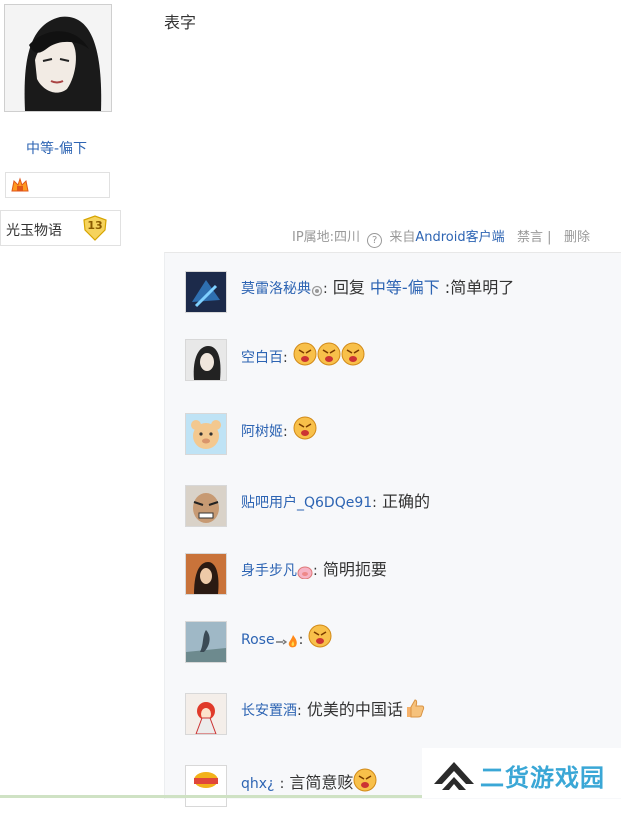 The image size is (621, 813). What do you see at coordinates (400, 437) in the screenshot?
I see `comment-item: 阿树姬:` at bounding box center [400, 437].